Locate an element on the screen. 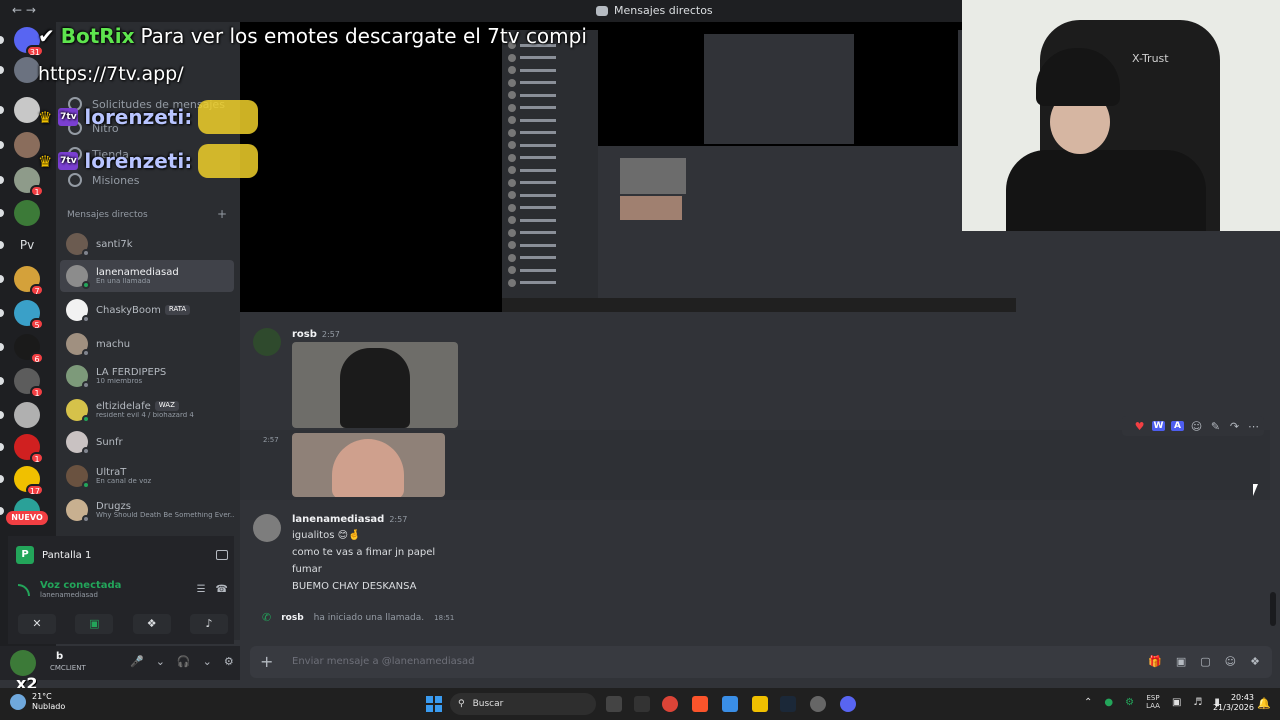  windows-start-icon is located at coordinates (434, 704).